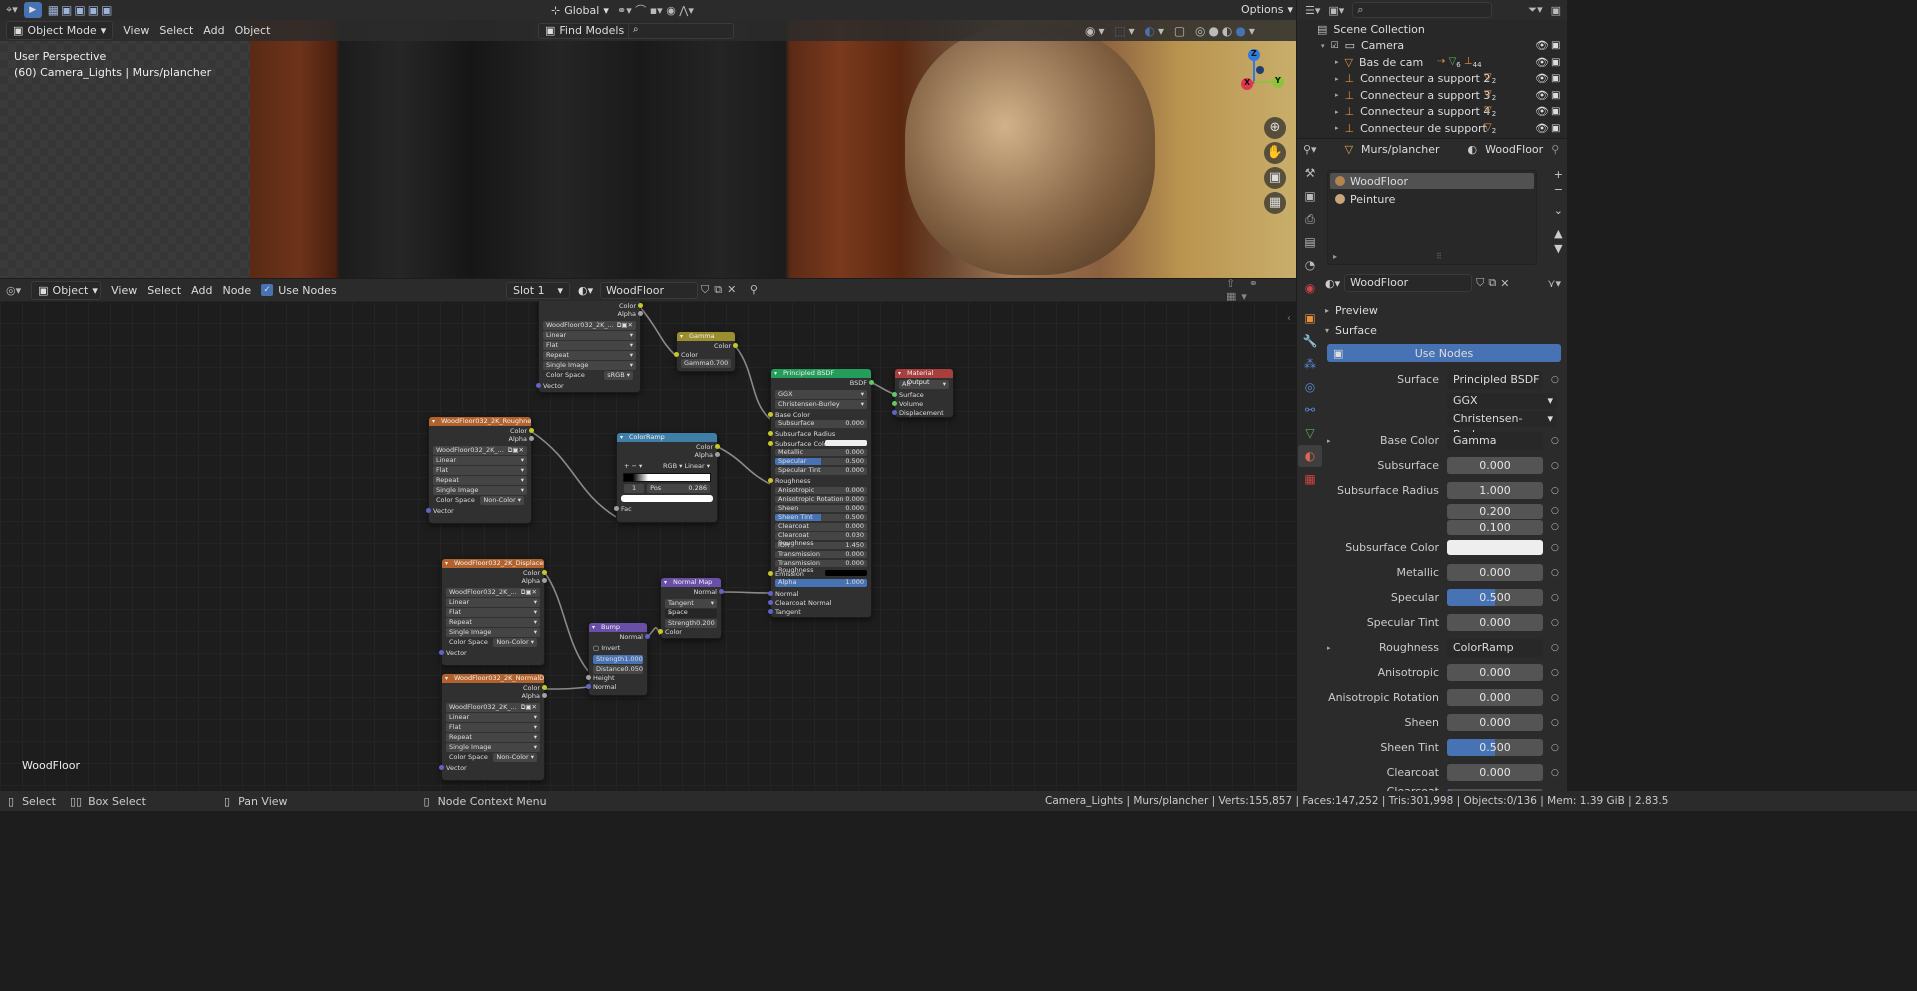 The height and width of the screenshot is (991, 1917). Describe the element at coordinates (32, 10) in the screenshot. I see `select-tool-icon: ▶` at that location.